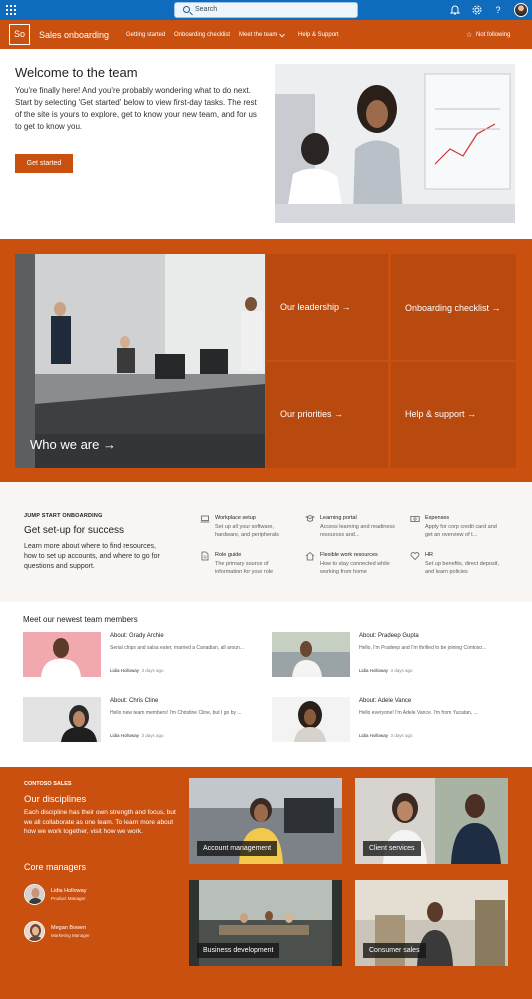 This screenshot has height=999, width=532. I want to click on help-icon: ?, so click(498, 10).